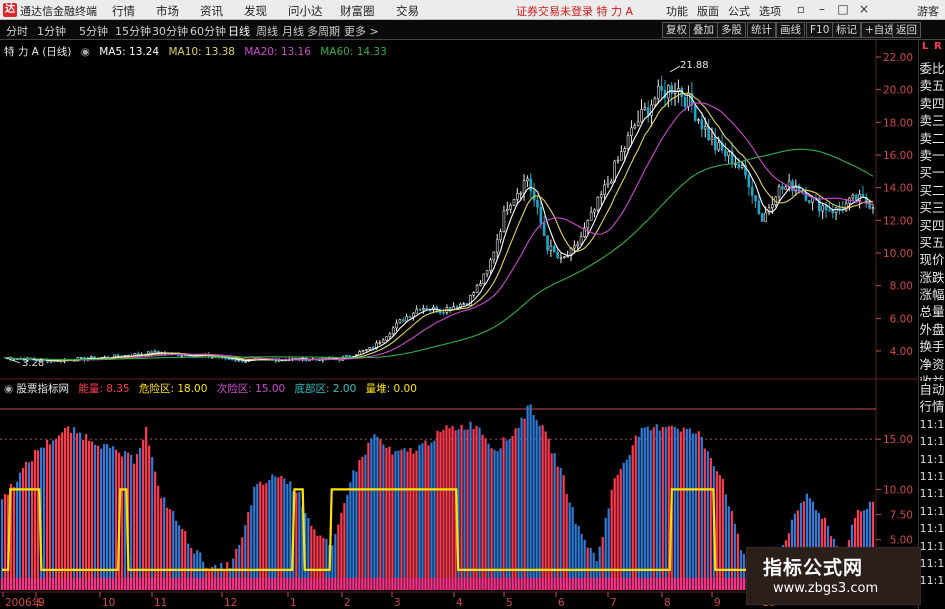  I want to click on side-quote-item: 外盘, so click(932, 329).